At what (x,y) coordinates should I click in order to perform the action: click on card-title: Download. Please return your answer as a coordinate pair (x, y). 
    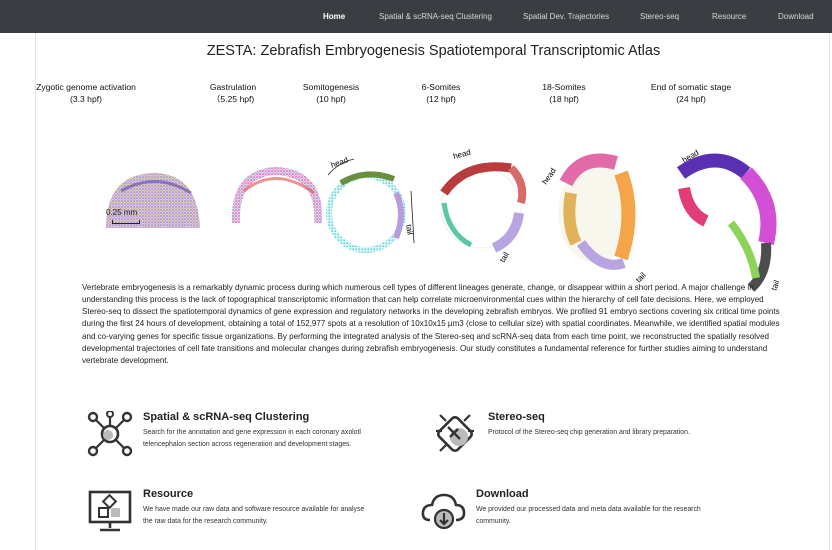
    Looking at the image, I should click on (502, 494).